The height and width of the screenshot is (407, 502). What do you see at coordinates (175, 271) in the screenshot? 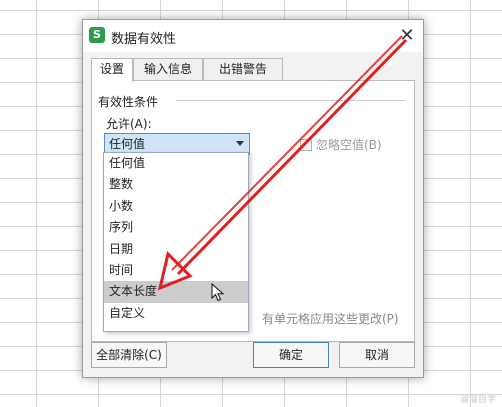
I see `annotation-arrow-head` at bounding box center [175, 271].